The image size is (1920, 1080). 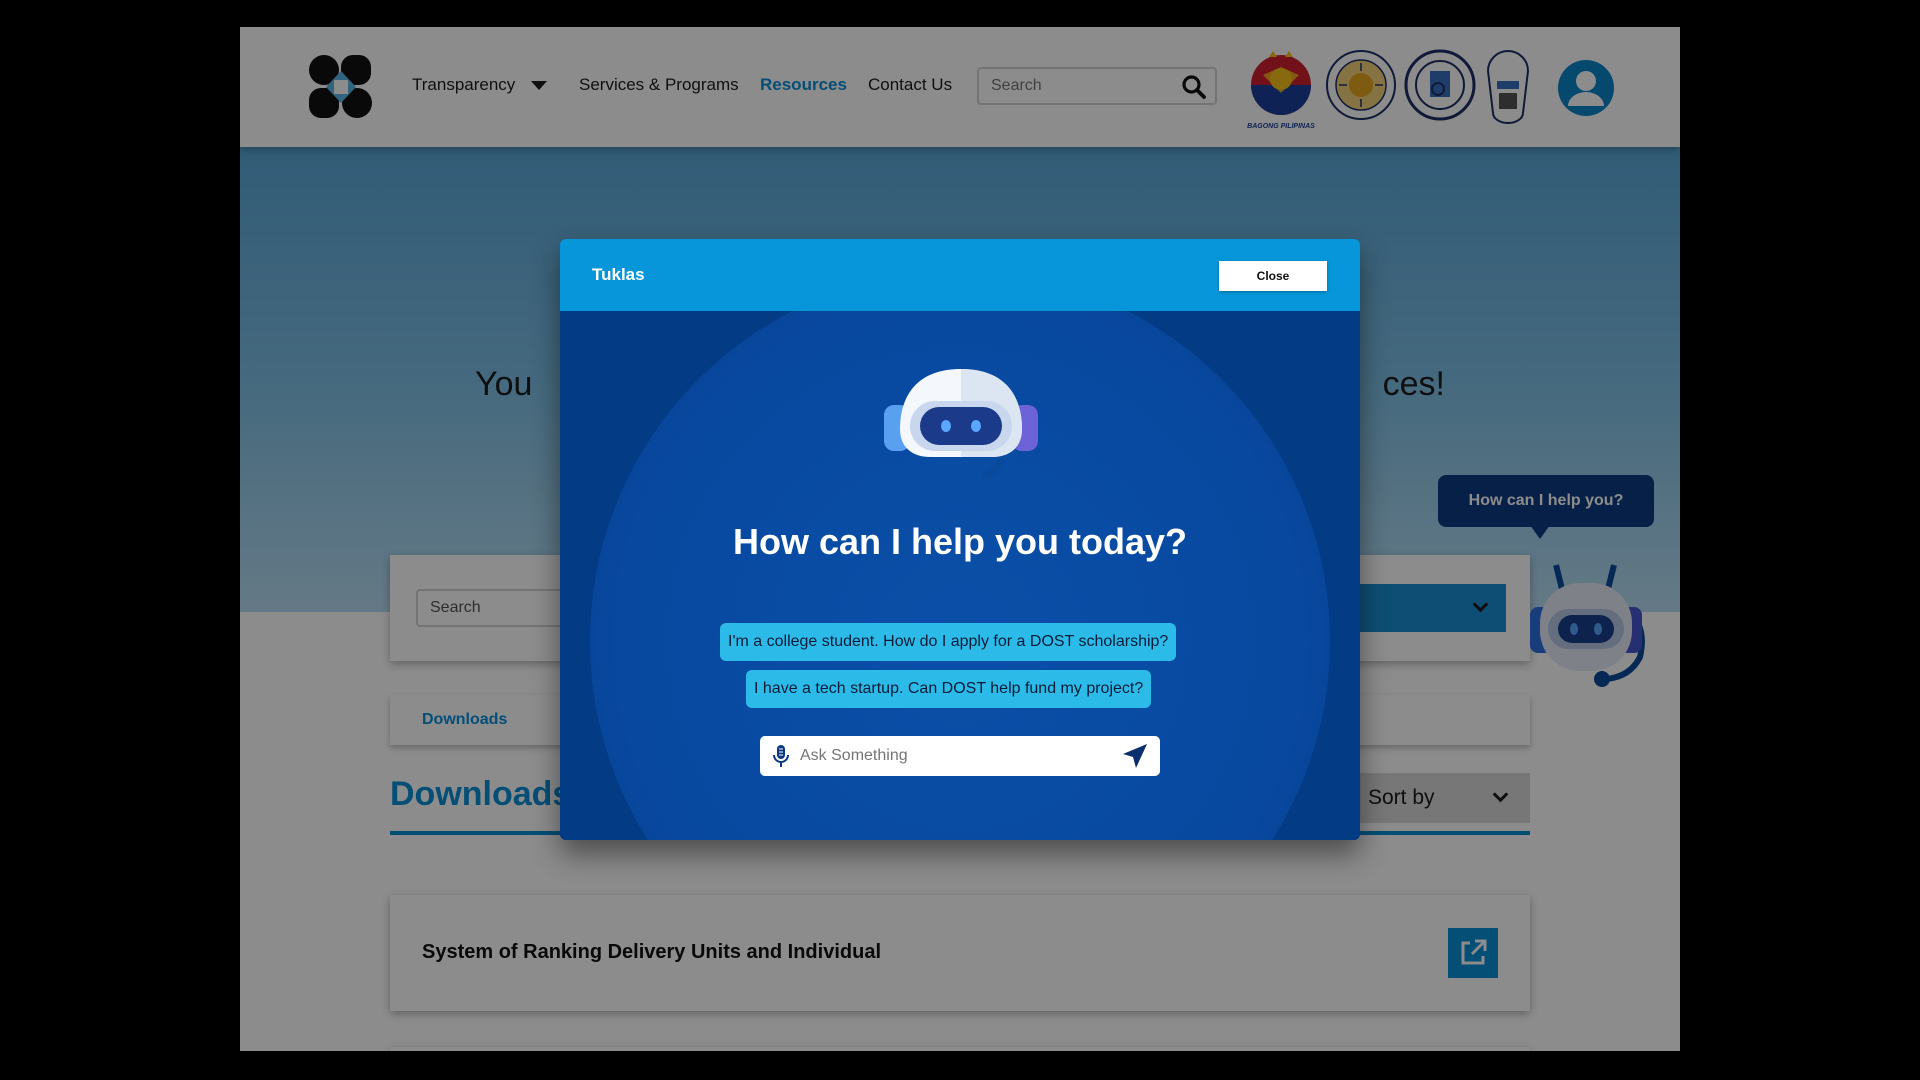 I want to click on send-icon, so click(x=1135, y=756).